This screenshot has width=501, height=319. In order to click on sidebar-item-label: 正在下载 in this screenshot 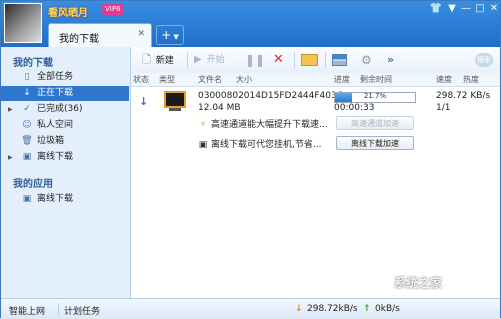, I will do `click(55, 93)`.